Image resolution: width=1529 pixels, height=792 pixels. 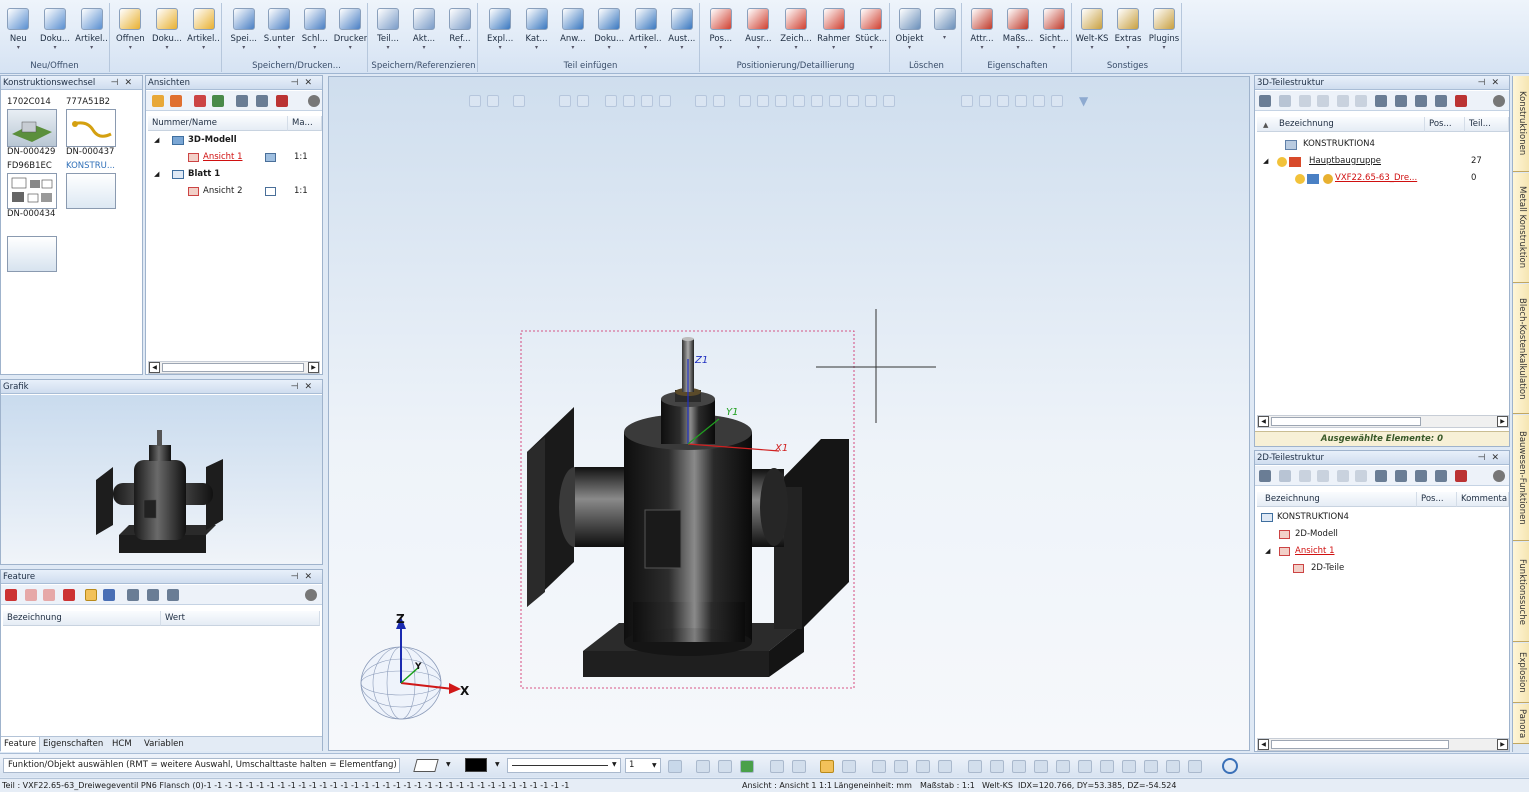 What do you see at coordinates (424, 33) in the screenshot?
I see `ribbon-button: Akt... ▾` at bounding box center [424, 33].